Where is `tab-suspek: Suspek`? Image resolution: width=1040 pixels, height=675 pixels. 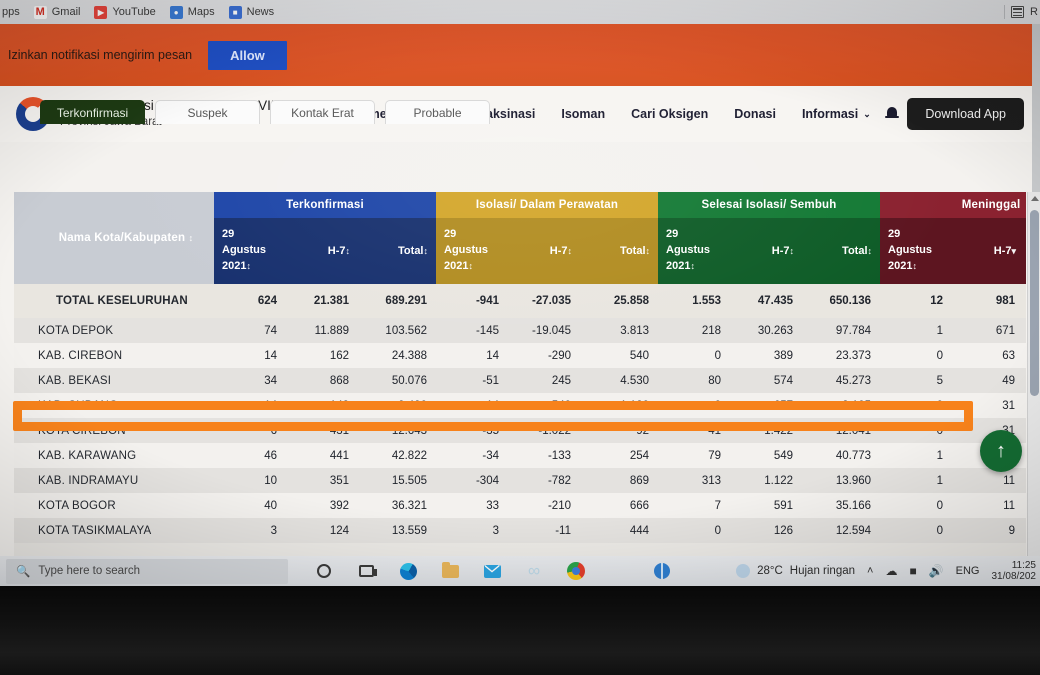
tab-suspek: Suspek is located at coordinates (207, 112).